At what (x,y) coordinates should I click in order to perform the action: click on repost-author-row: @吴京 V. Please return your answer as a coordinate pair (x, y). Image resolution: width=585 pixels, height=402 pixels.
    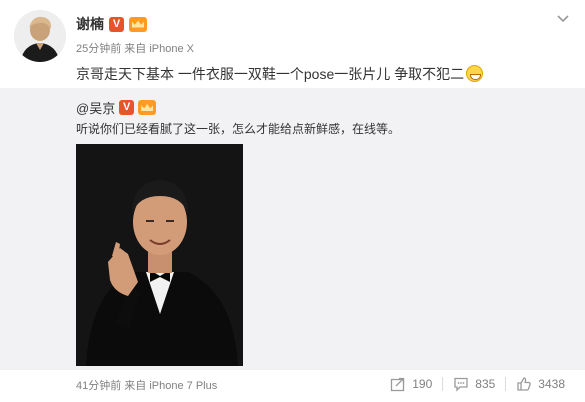
    Looking at the image, I should click on (116, 107).